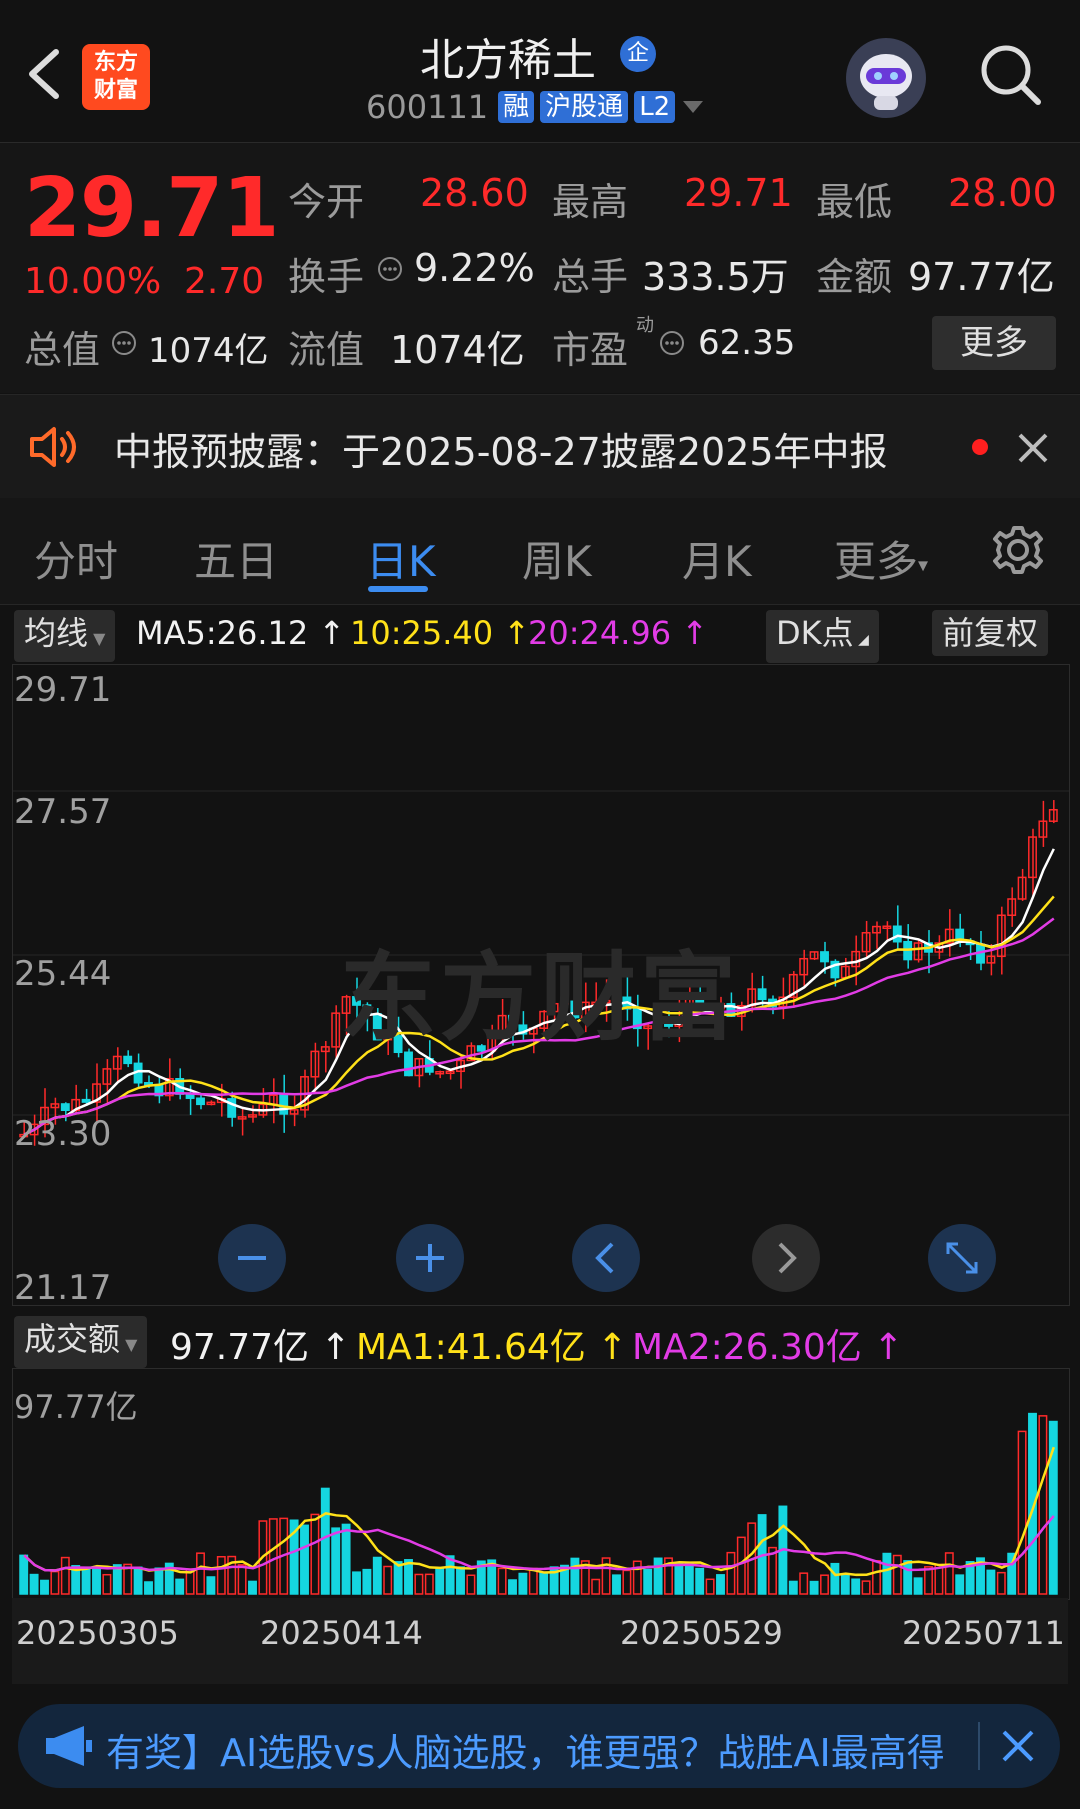 Image resolution: width=1080 pixels, height=1809 pixels. What do you see at coordinates (815, 633) in the screenshot?
I see `dk-label: DK点` at bounding box center [815, 633].